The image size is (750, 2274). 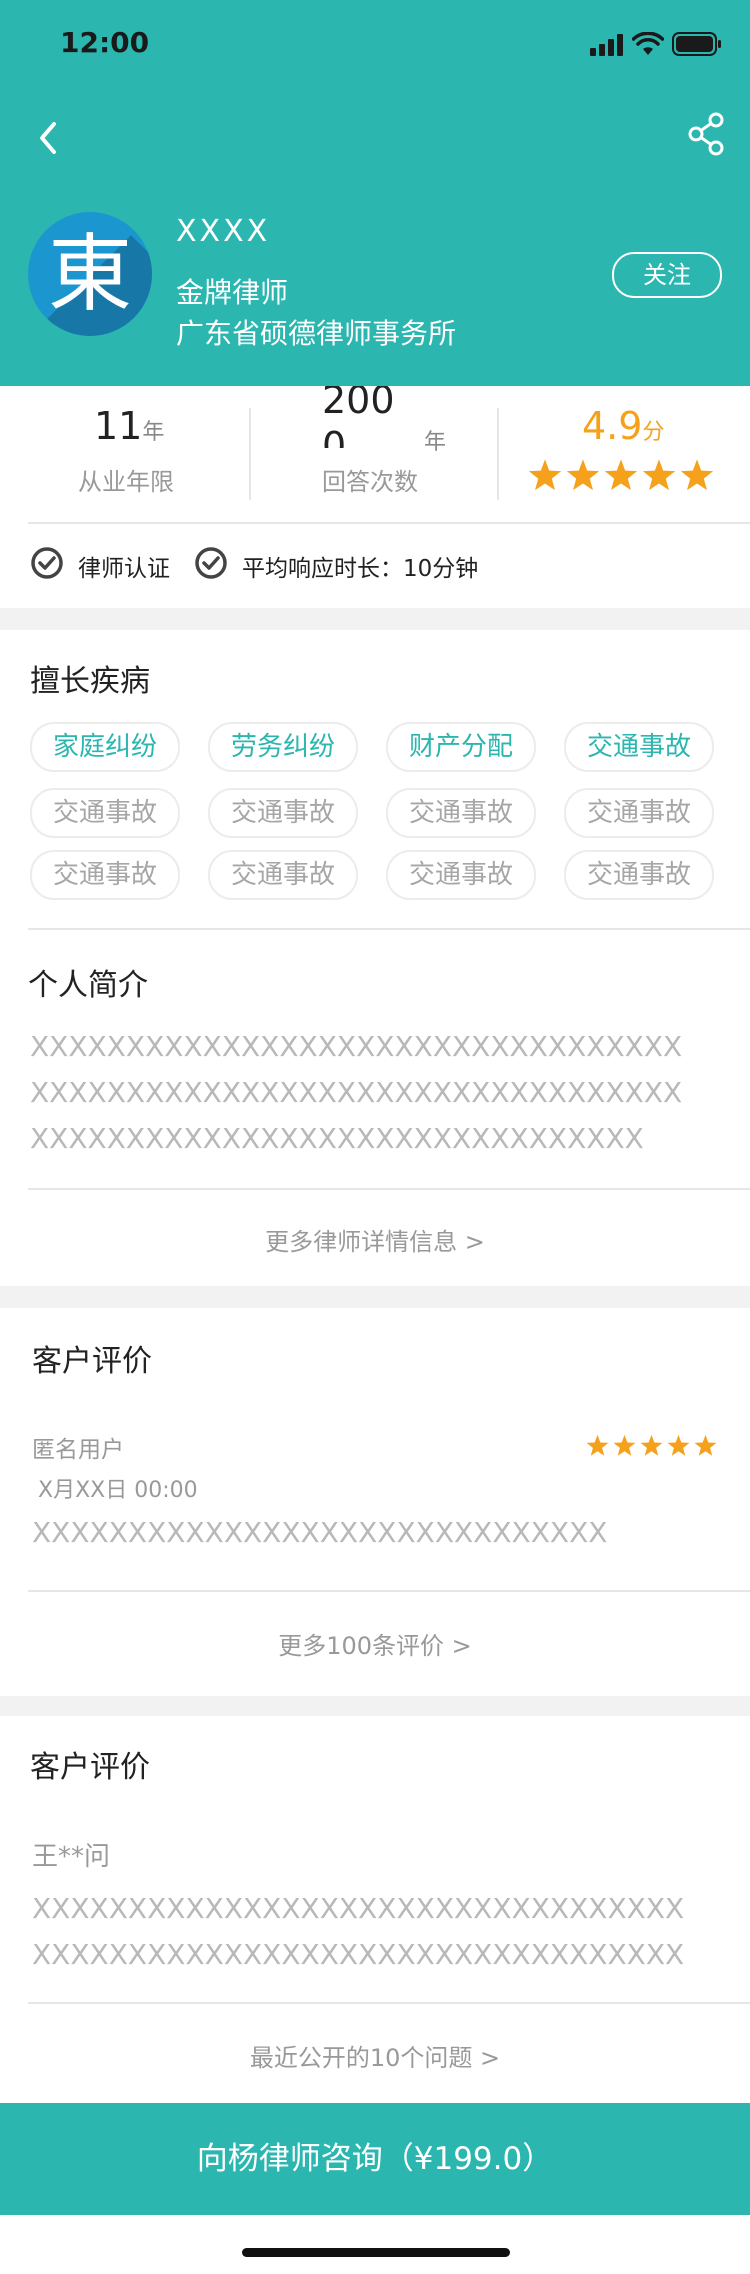 What do you see at coordinates (370, 482) in the screenshot?
I see `stat-answers-label: 回答次数` at bounding box center [370, 482].